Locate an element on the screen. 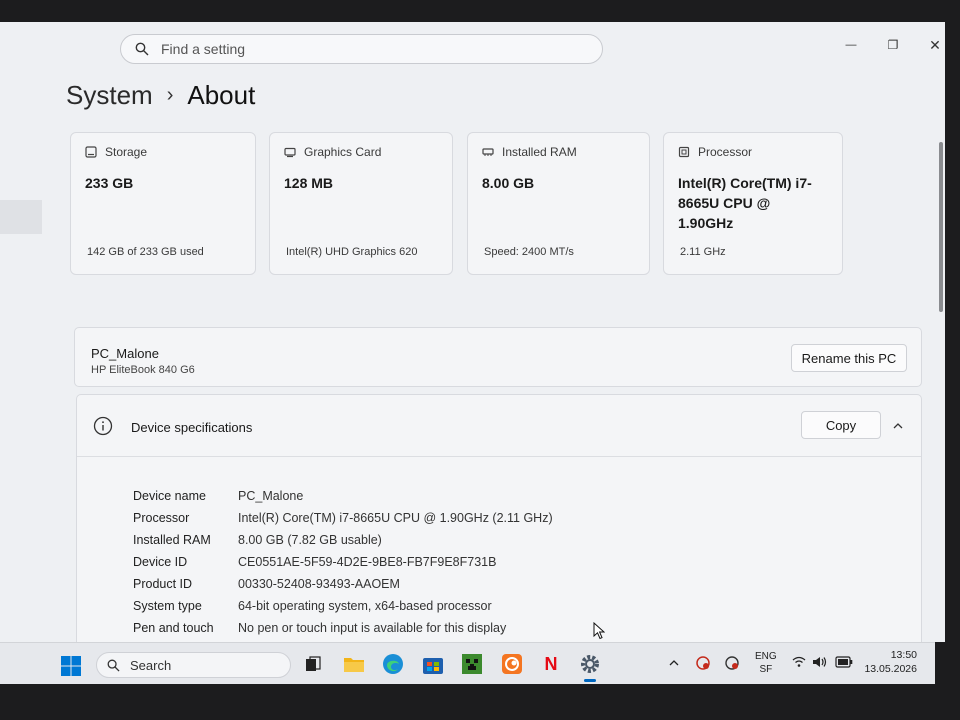 This screenshot has width=960, height=720. minimize-button: — is located at coordinates (851, 45).